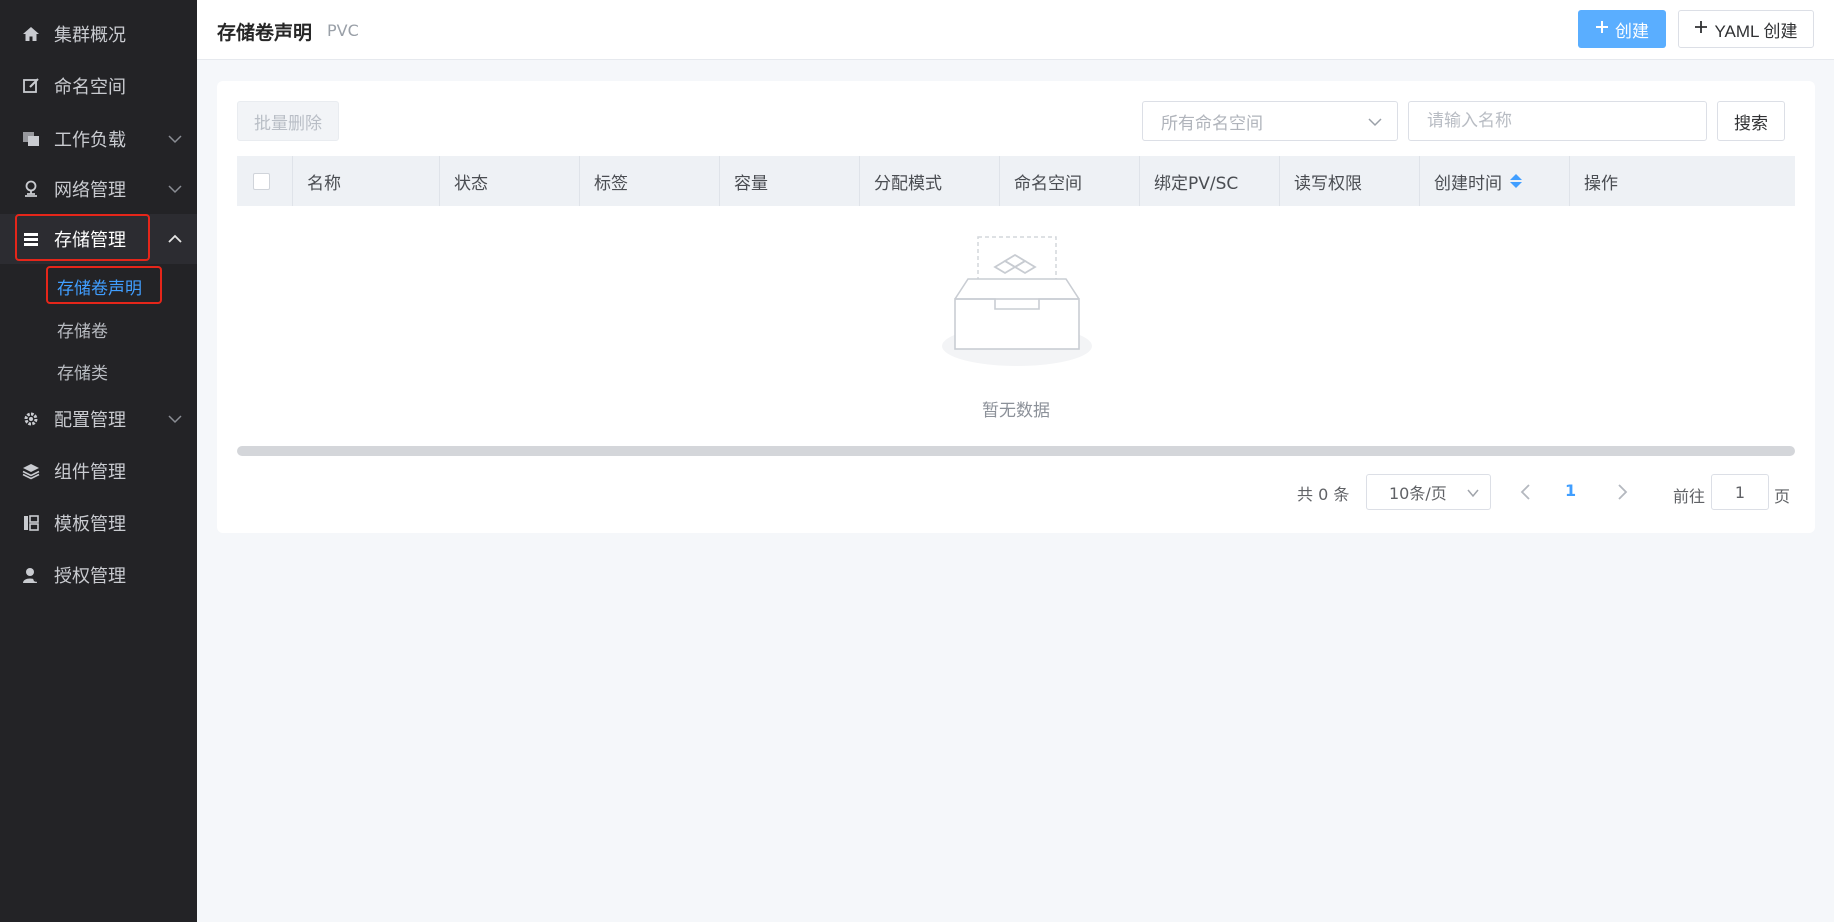  What do you see at coordinates (789, 181) in the screenshot?
I see `column-header-capacity: 容量` at bounding box center [789, 181].